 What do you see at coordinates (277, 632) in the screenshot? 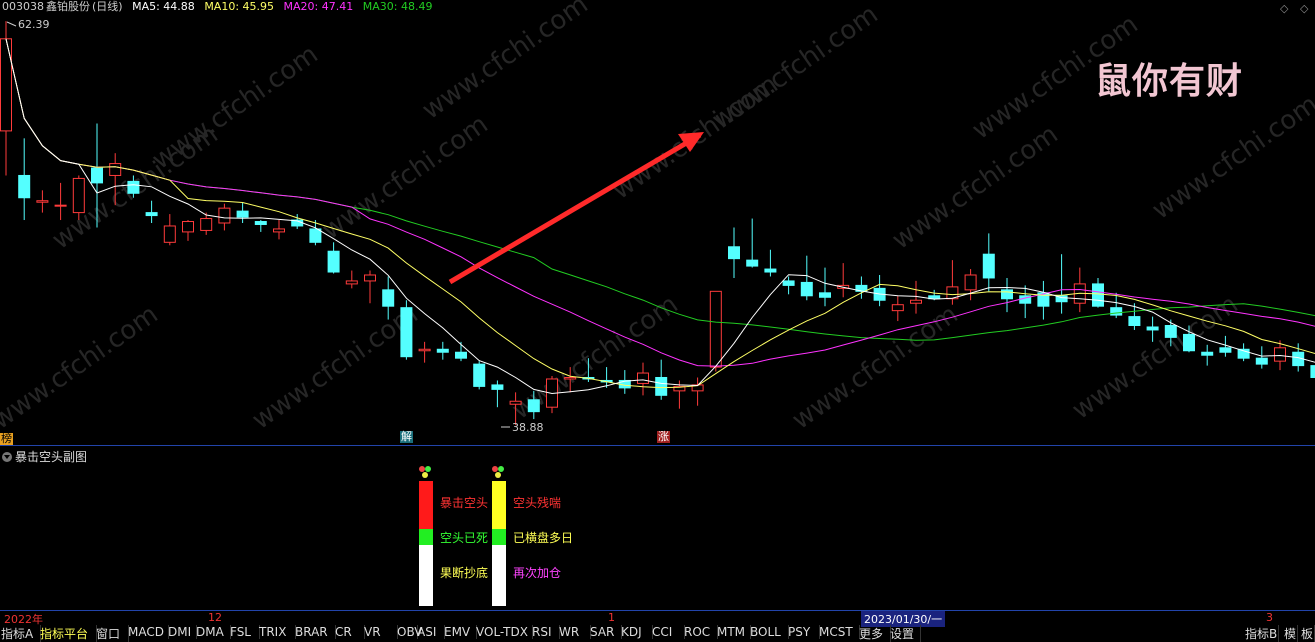
I see `tab-7: TRIX` at bounding box center [277, 632].